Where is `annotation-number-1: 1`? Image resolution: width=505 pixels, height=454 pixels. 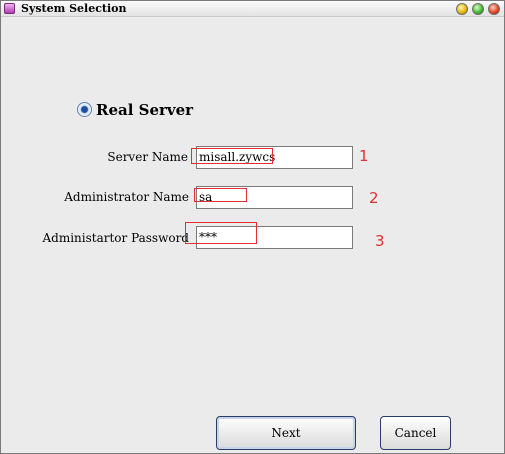 annotation-number-1: 1 is located at coordinates (364, 156).